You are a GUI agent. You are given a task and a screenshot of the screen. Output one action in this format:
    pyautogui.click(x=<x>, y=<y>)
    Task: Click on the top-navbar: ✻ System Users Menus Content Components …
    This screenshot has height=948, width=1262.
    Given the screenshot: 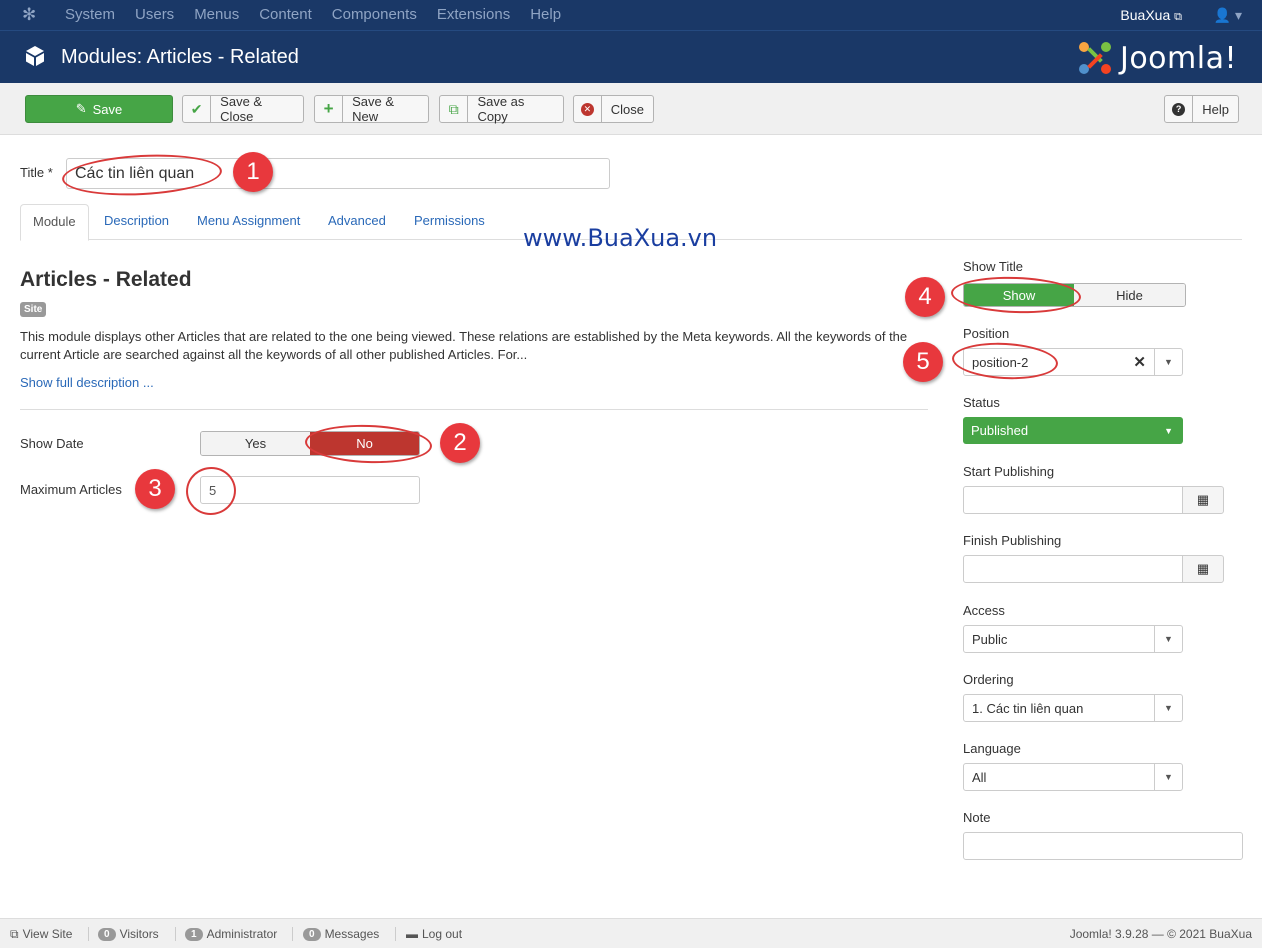 What is the action you would take?
    pyautogui.click(x=631, y=15)
    